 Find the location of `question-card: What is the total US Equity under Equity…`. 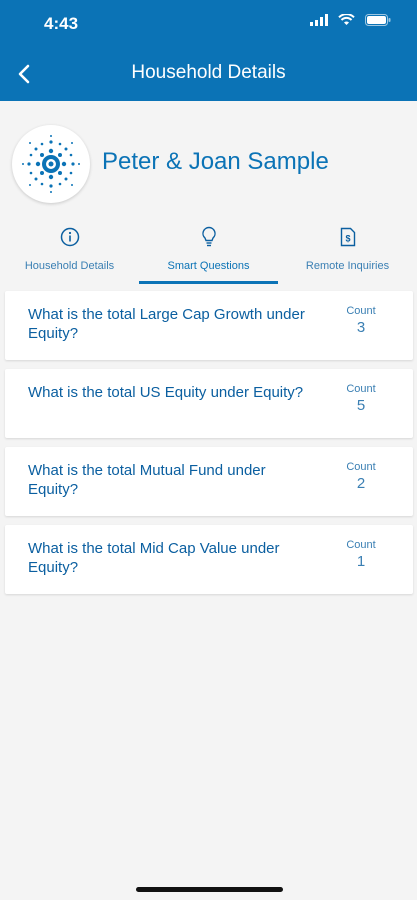

question-card: What is the total US Equity under Equity… is located at coordinates (209, 403).